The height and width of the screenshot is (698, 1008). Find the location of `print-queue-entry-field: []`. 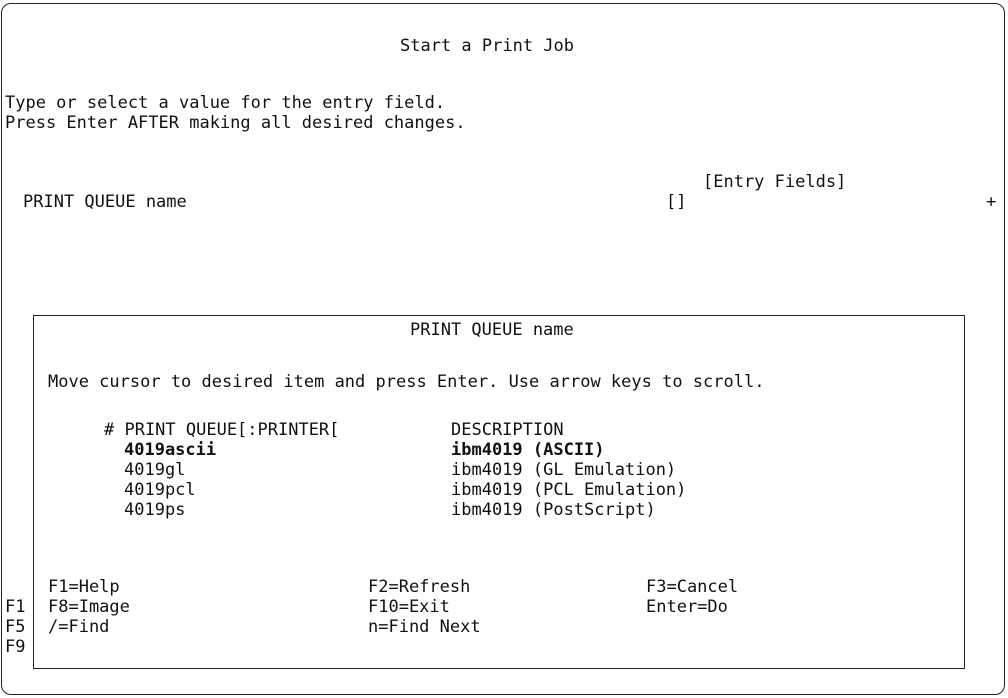

print-queue-entry-field: [] is located at coordinates (676, 202).